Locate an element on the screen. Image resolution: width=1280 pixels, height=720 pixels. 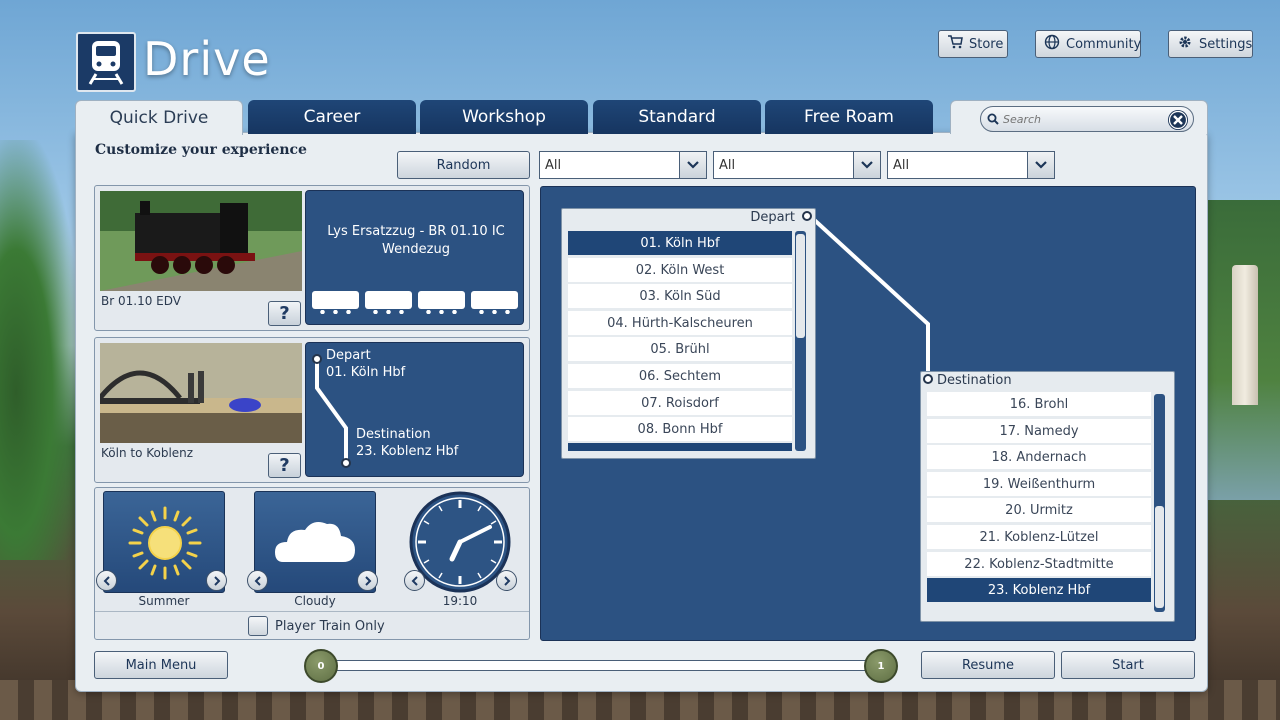
list-item: 17. Namedy is located at coordinates (1039, 431).